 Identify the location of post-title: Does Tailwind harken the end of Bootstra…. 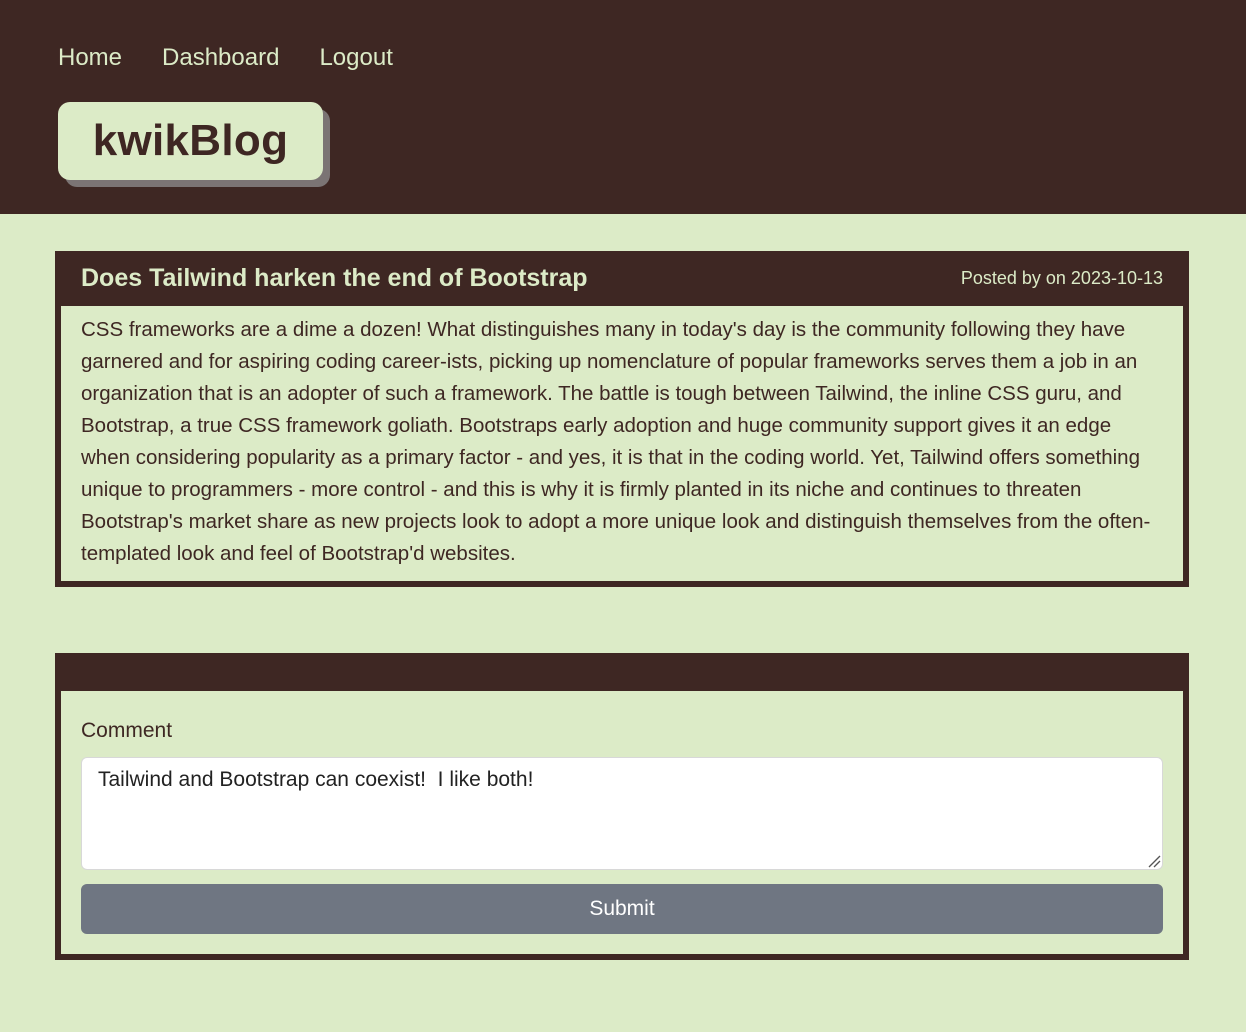
(334, 278).